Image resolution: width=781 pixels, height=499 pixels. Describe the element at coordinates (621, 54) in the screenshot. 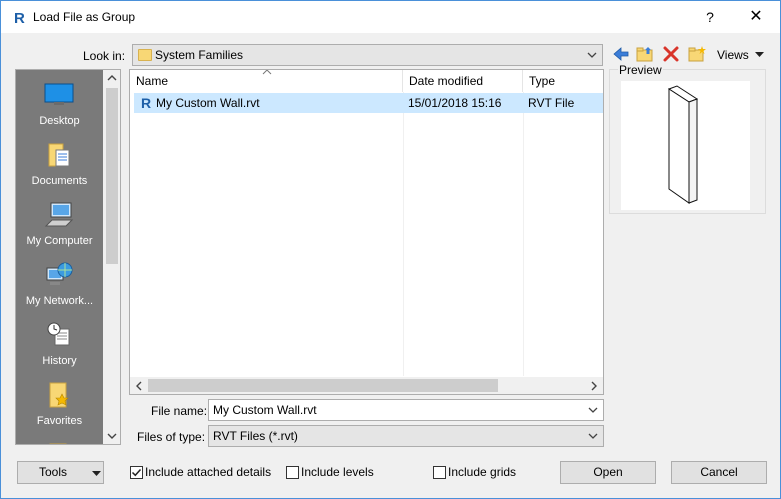

I see `back-arrow-icon` at that location.